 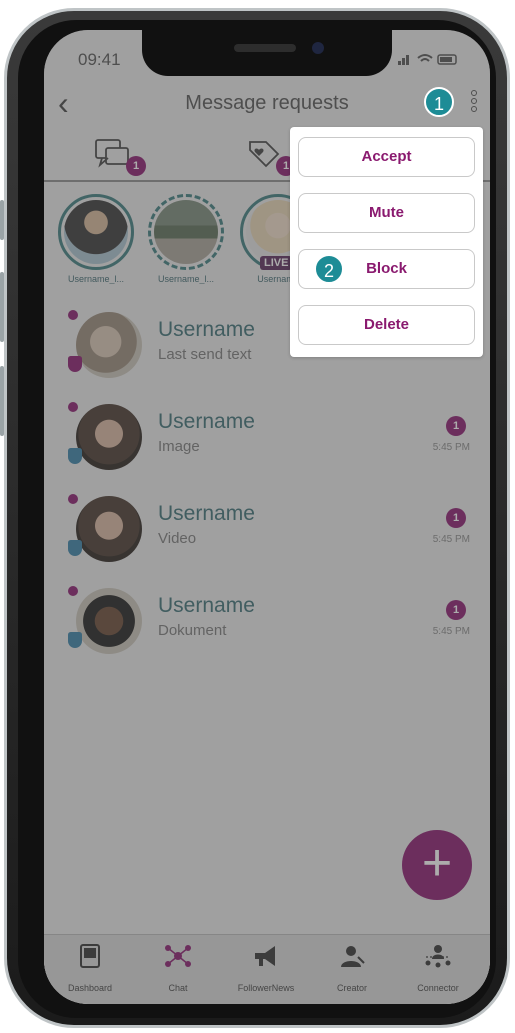 What do you see at coordinates (439, 102) in the screenshot?
I see `step-marker-1: 1` at bounding box center [439, 102].